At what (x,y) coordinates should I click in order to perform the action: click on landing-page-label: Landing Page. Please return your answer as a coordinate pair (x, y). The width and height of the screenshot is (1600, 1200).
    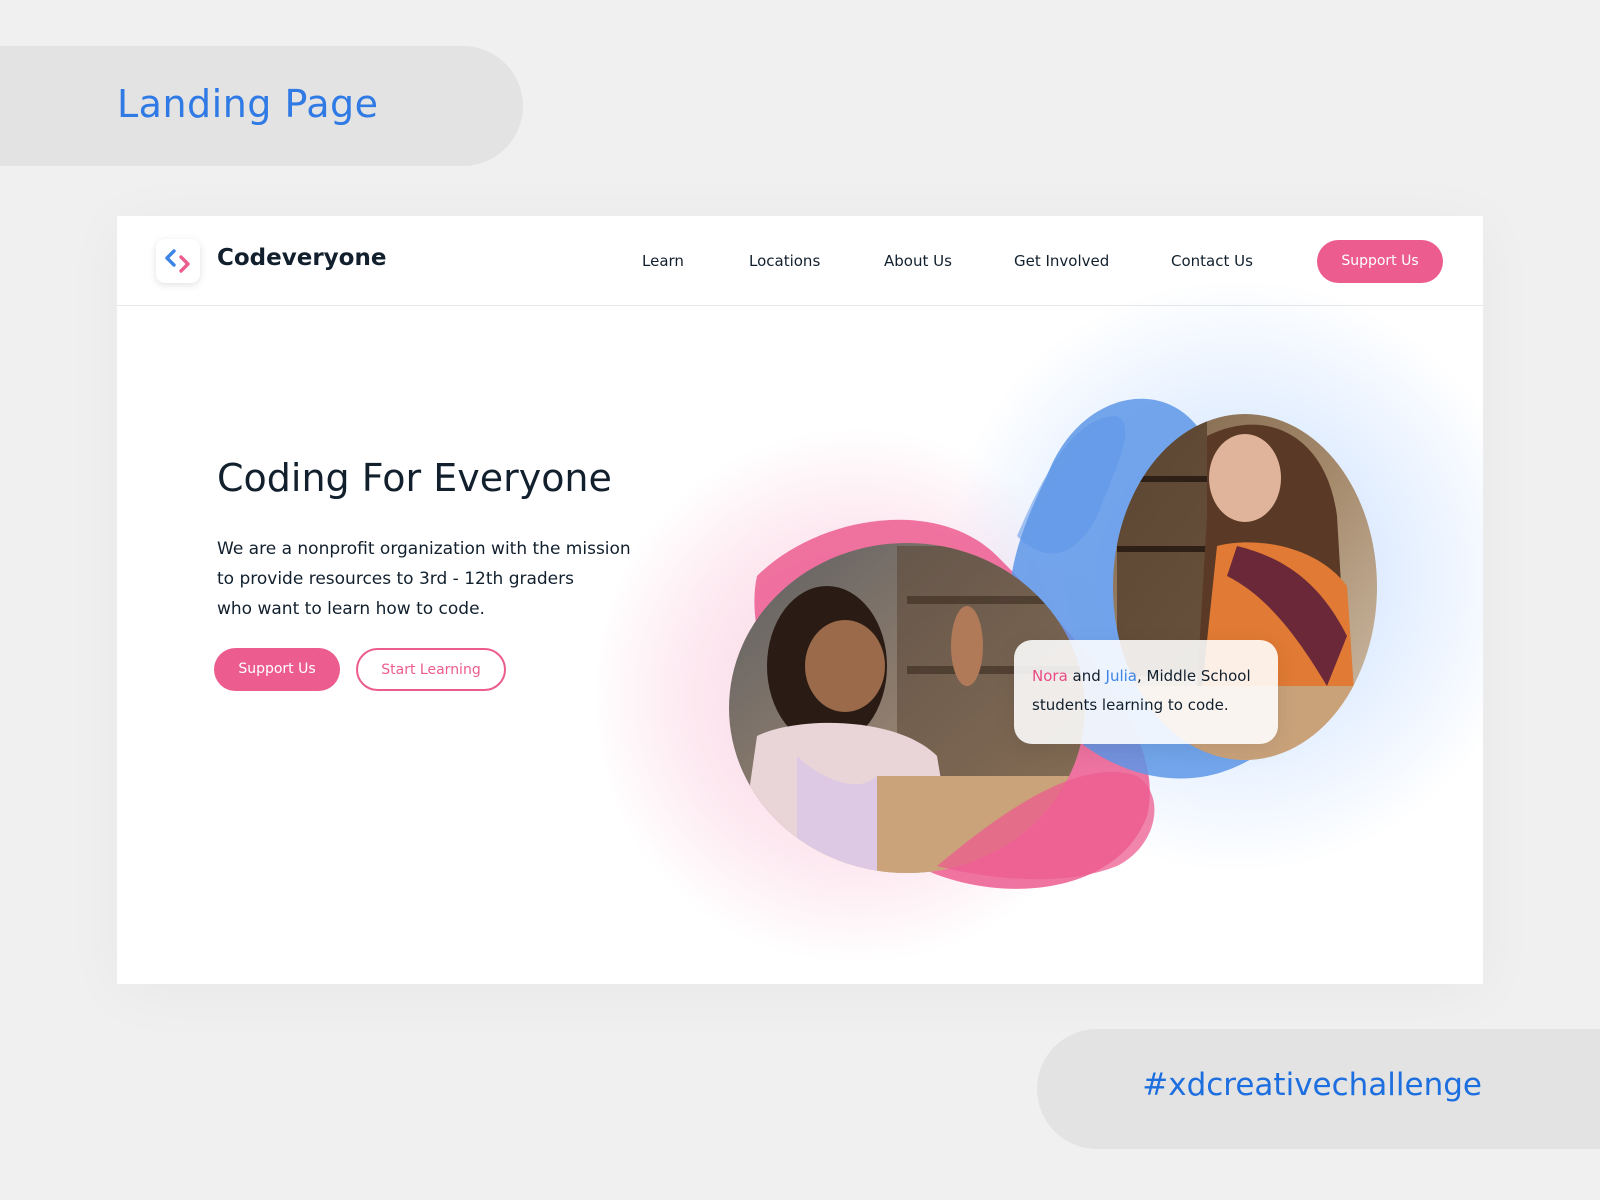
    Looking at the image, I should click on (261, 106).